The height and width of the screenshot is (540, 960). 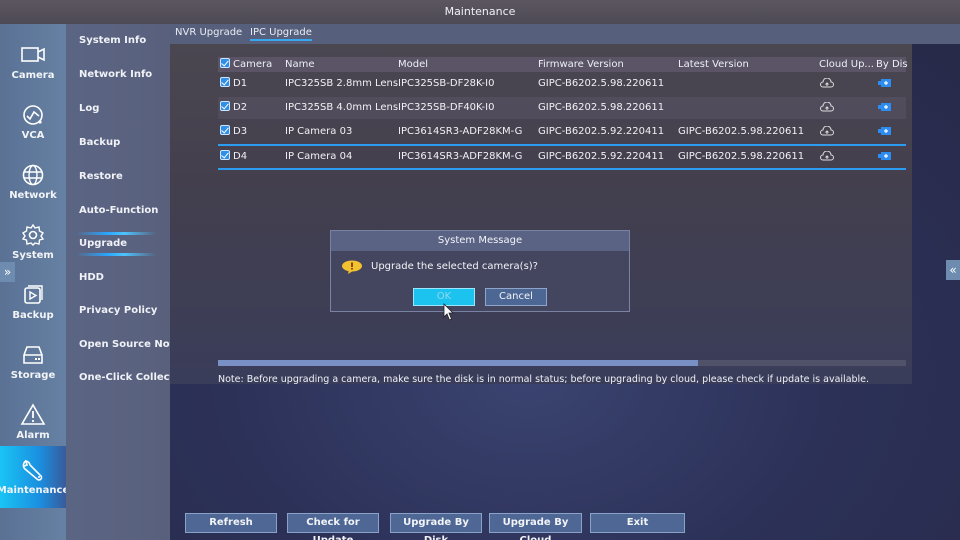 What do you see at coordinates (33, 355) in the screenshot?
I see `storage-icon` at bounding box center [33, 355].